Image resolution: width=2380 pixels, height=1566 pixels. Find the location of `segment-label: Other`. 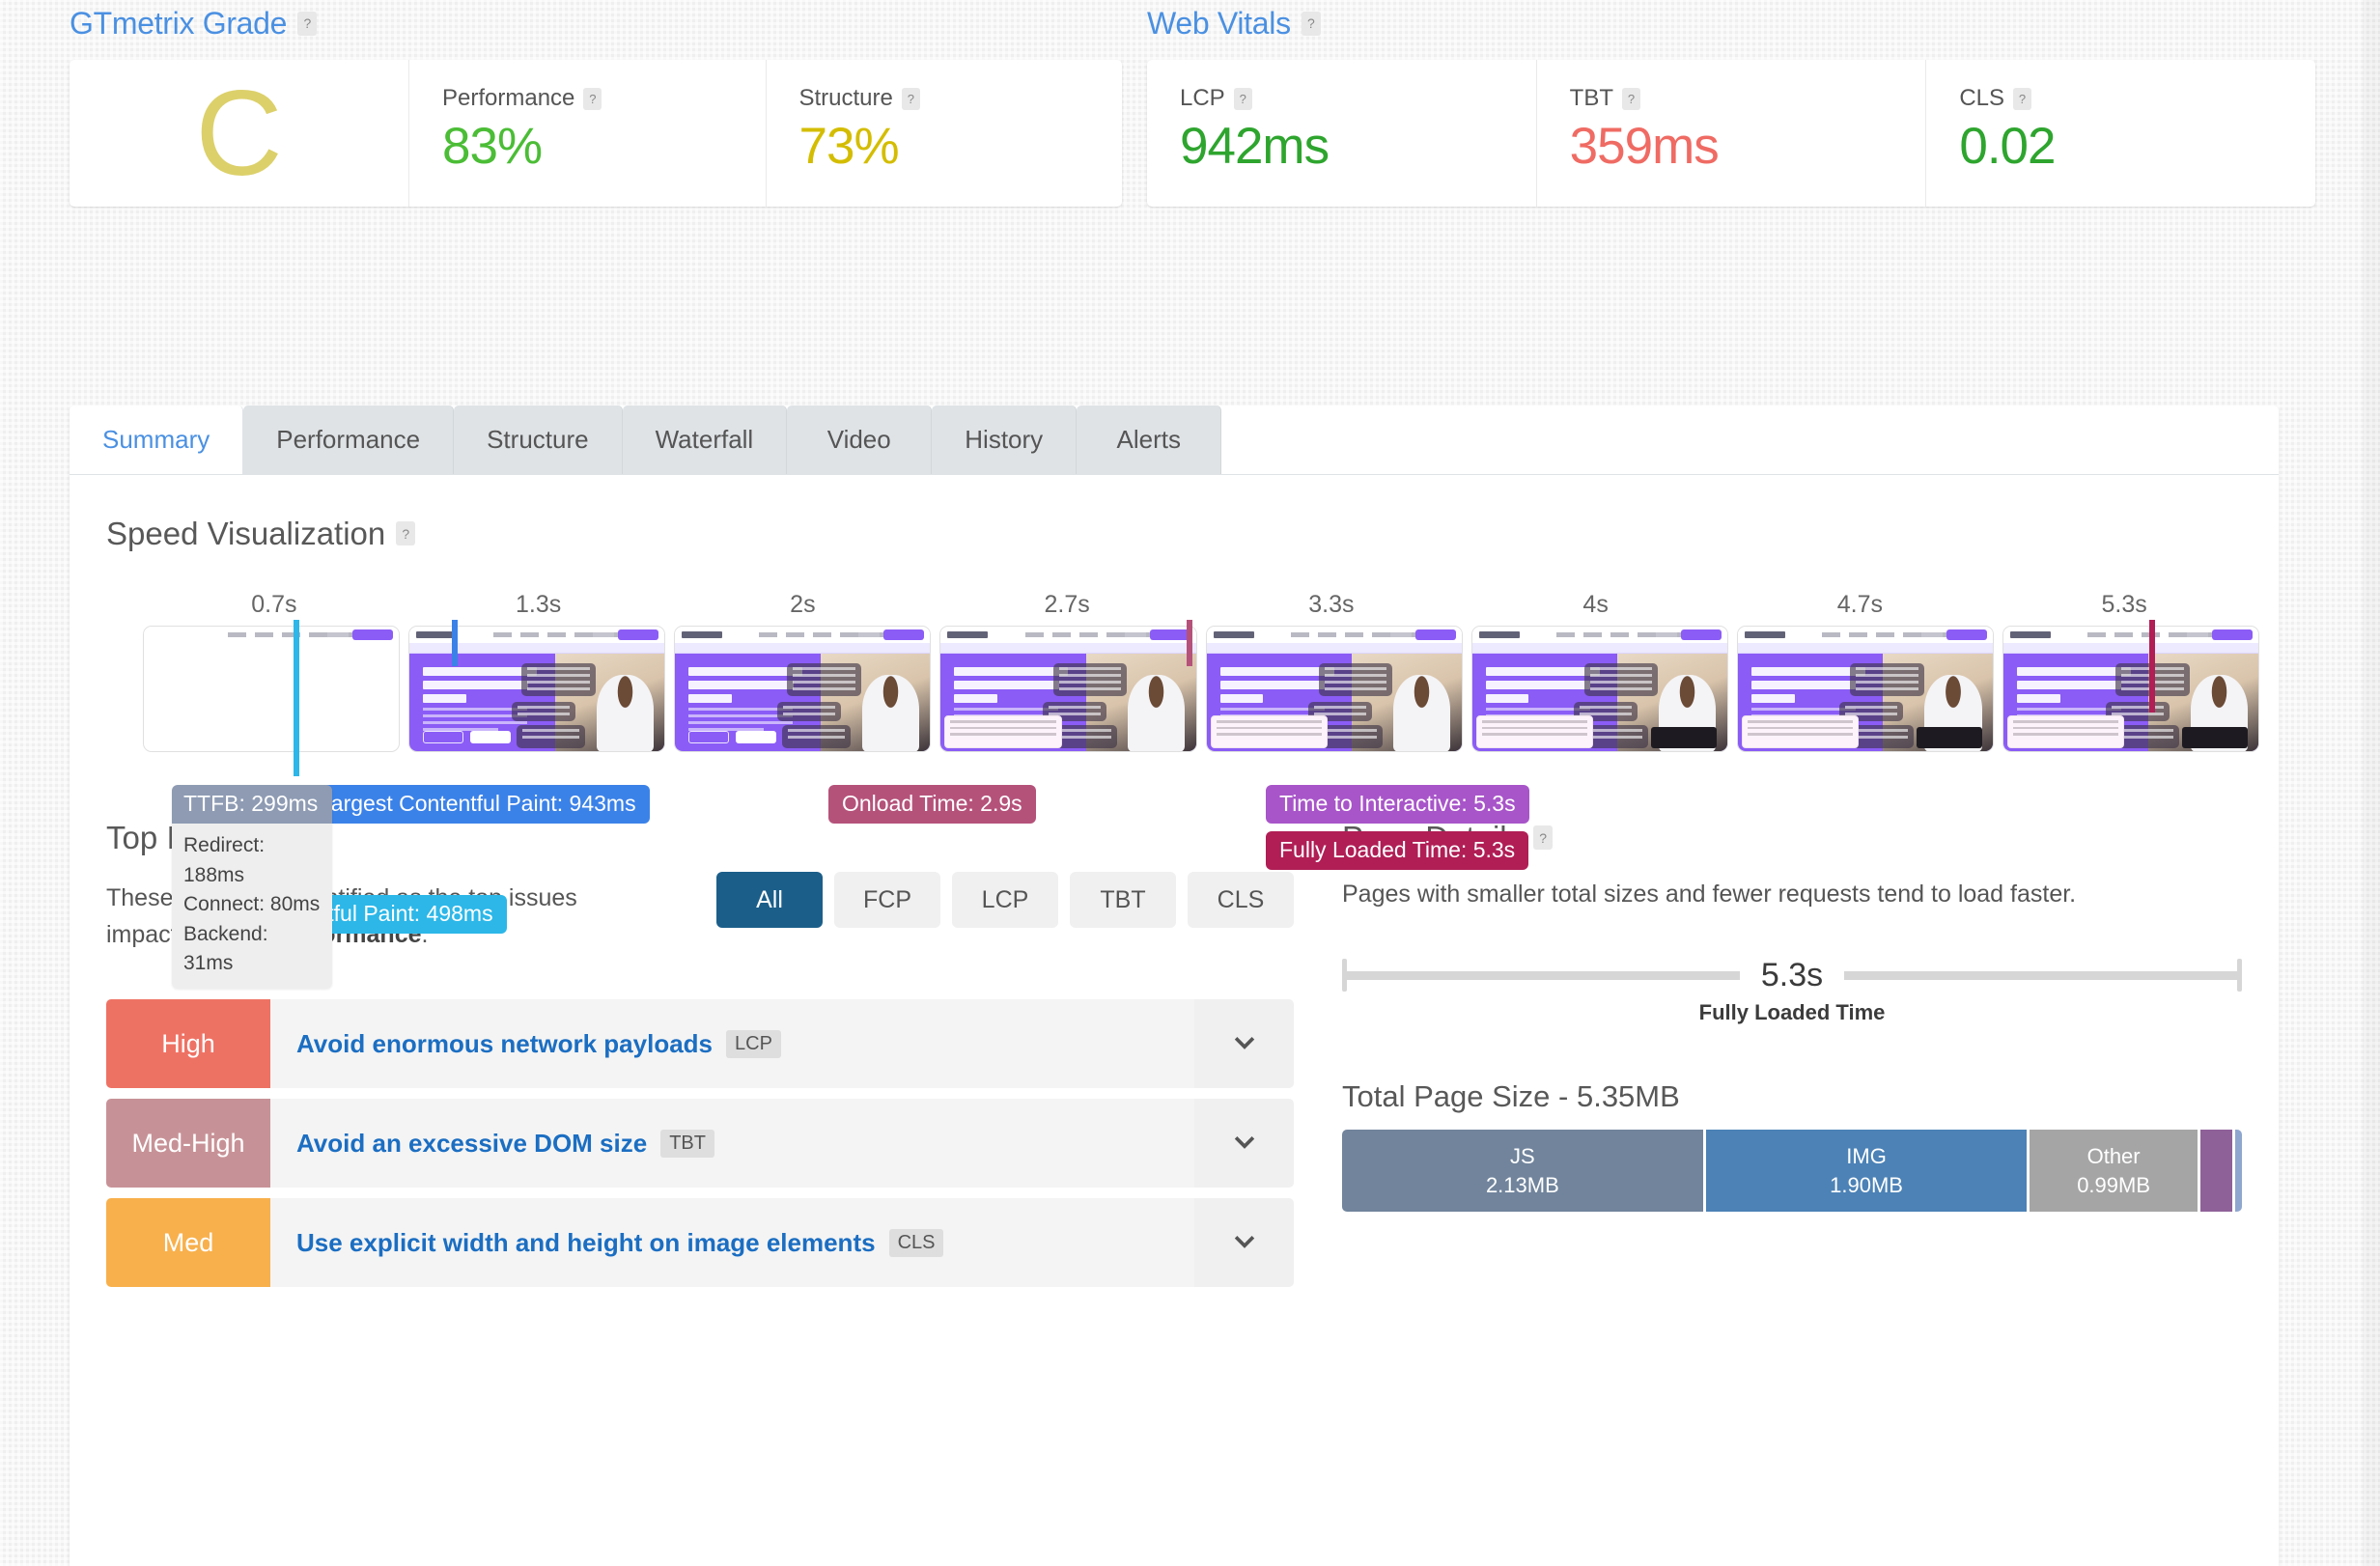

segment-label: Other is located at coordinates (2114, 1155).